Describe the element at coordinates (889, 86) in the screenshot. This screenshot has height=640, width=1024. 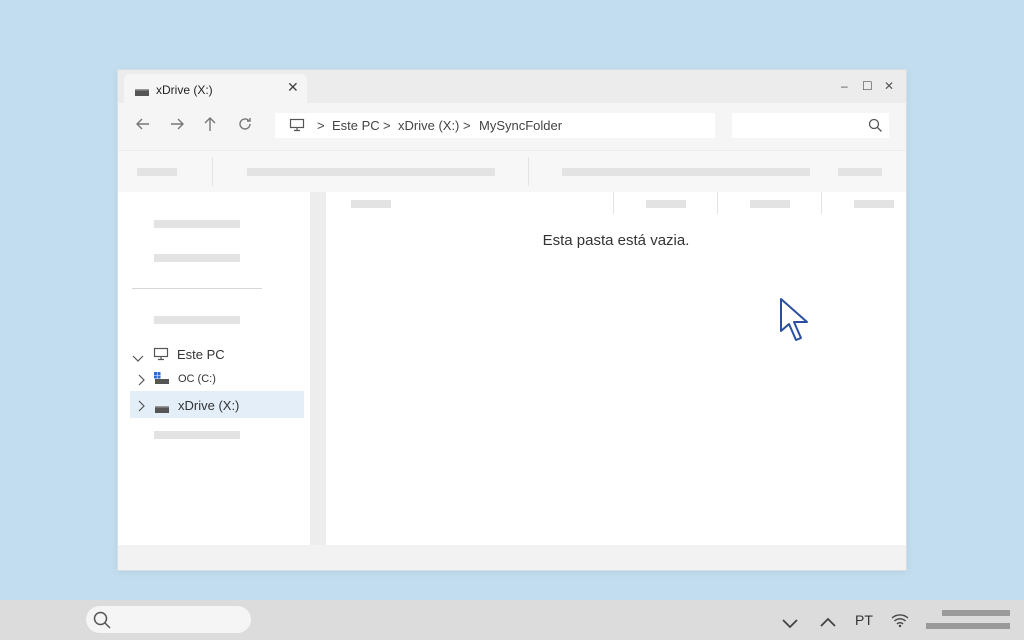
I see `close-button: ✕` at that location.